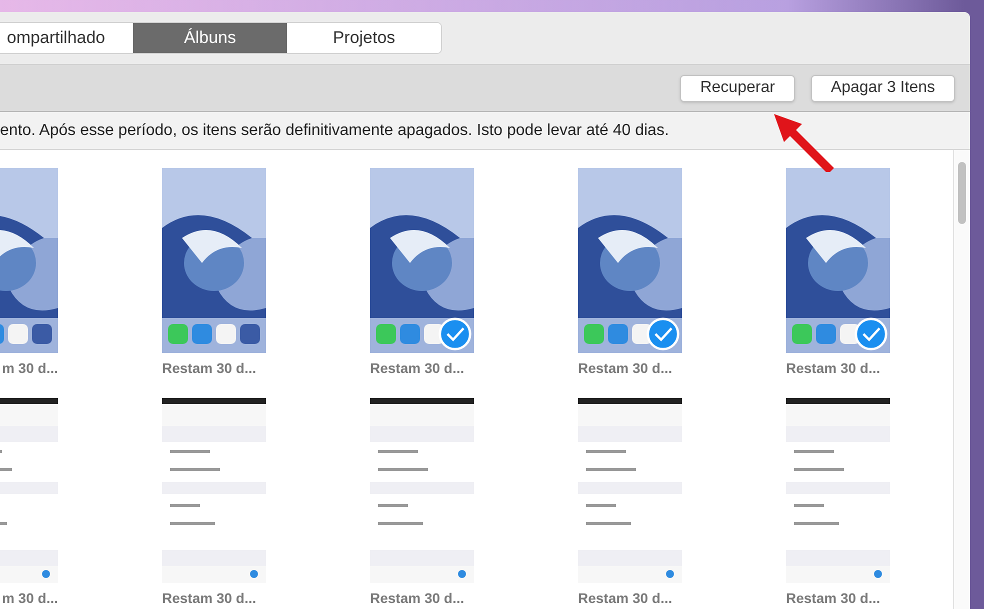  I want to click on tab: Álbuns, so click(210, 38).